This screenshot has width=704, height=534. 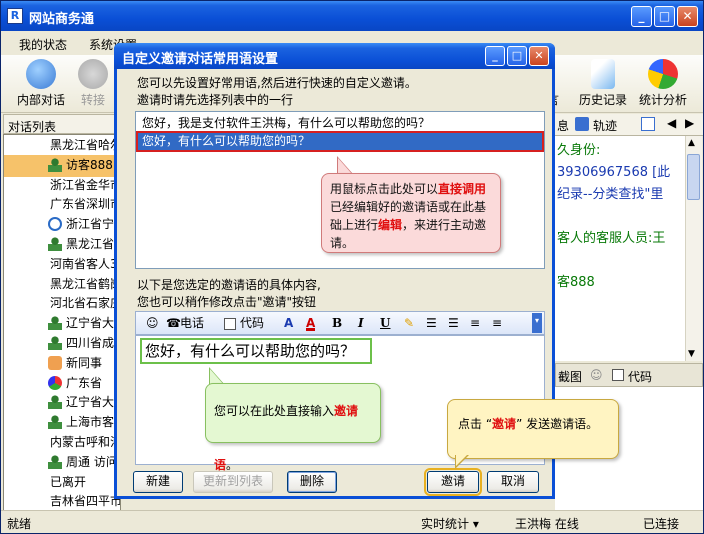 What do you see at coordinates (340, 123) in the screenshot?
I see `phrase-item: 您好，我是支付软件王洪梅，有什么可以帮助您的吗？` at bounding box center [340, 123].